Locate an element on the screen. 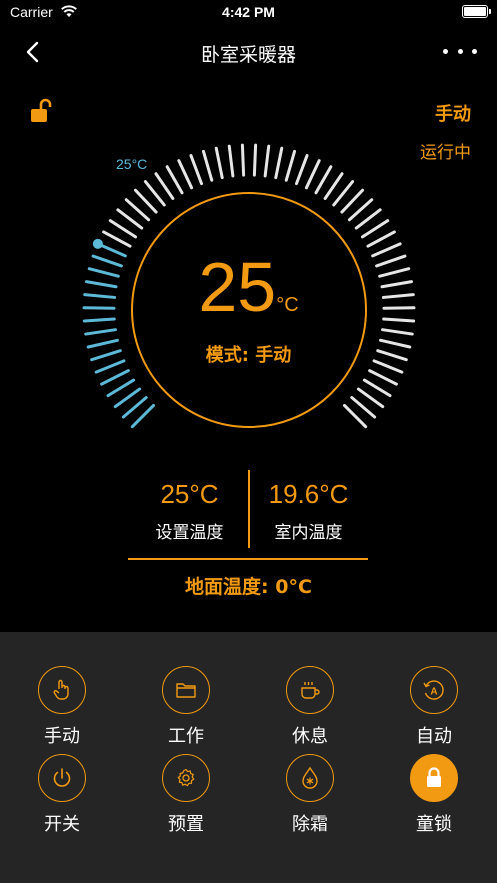 Image resolution: width=497 pixels, height=883 pixels. status-bar: Carrier 4:42 PM is located at coordinates (248, 13).